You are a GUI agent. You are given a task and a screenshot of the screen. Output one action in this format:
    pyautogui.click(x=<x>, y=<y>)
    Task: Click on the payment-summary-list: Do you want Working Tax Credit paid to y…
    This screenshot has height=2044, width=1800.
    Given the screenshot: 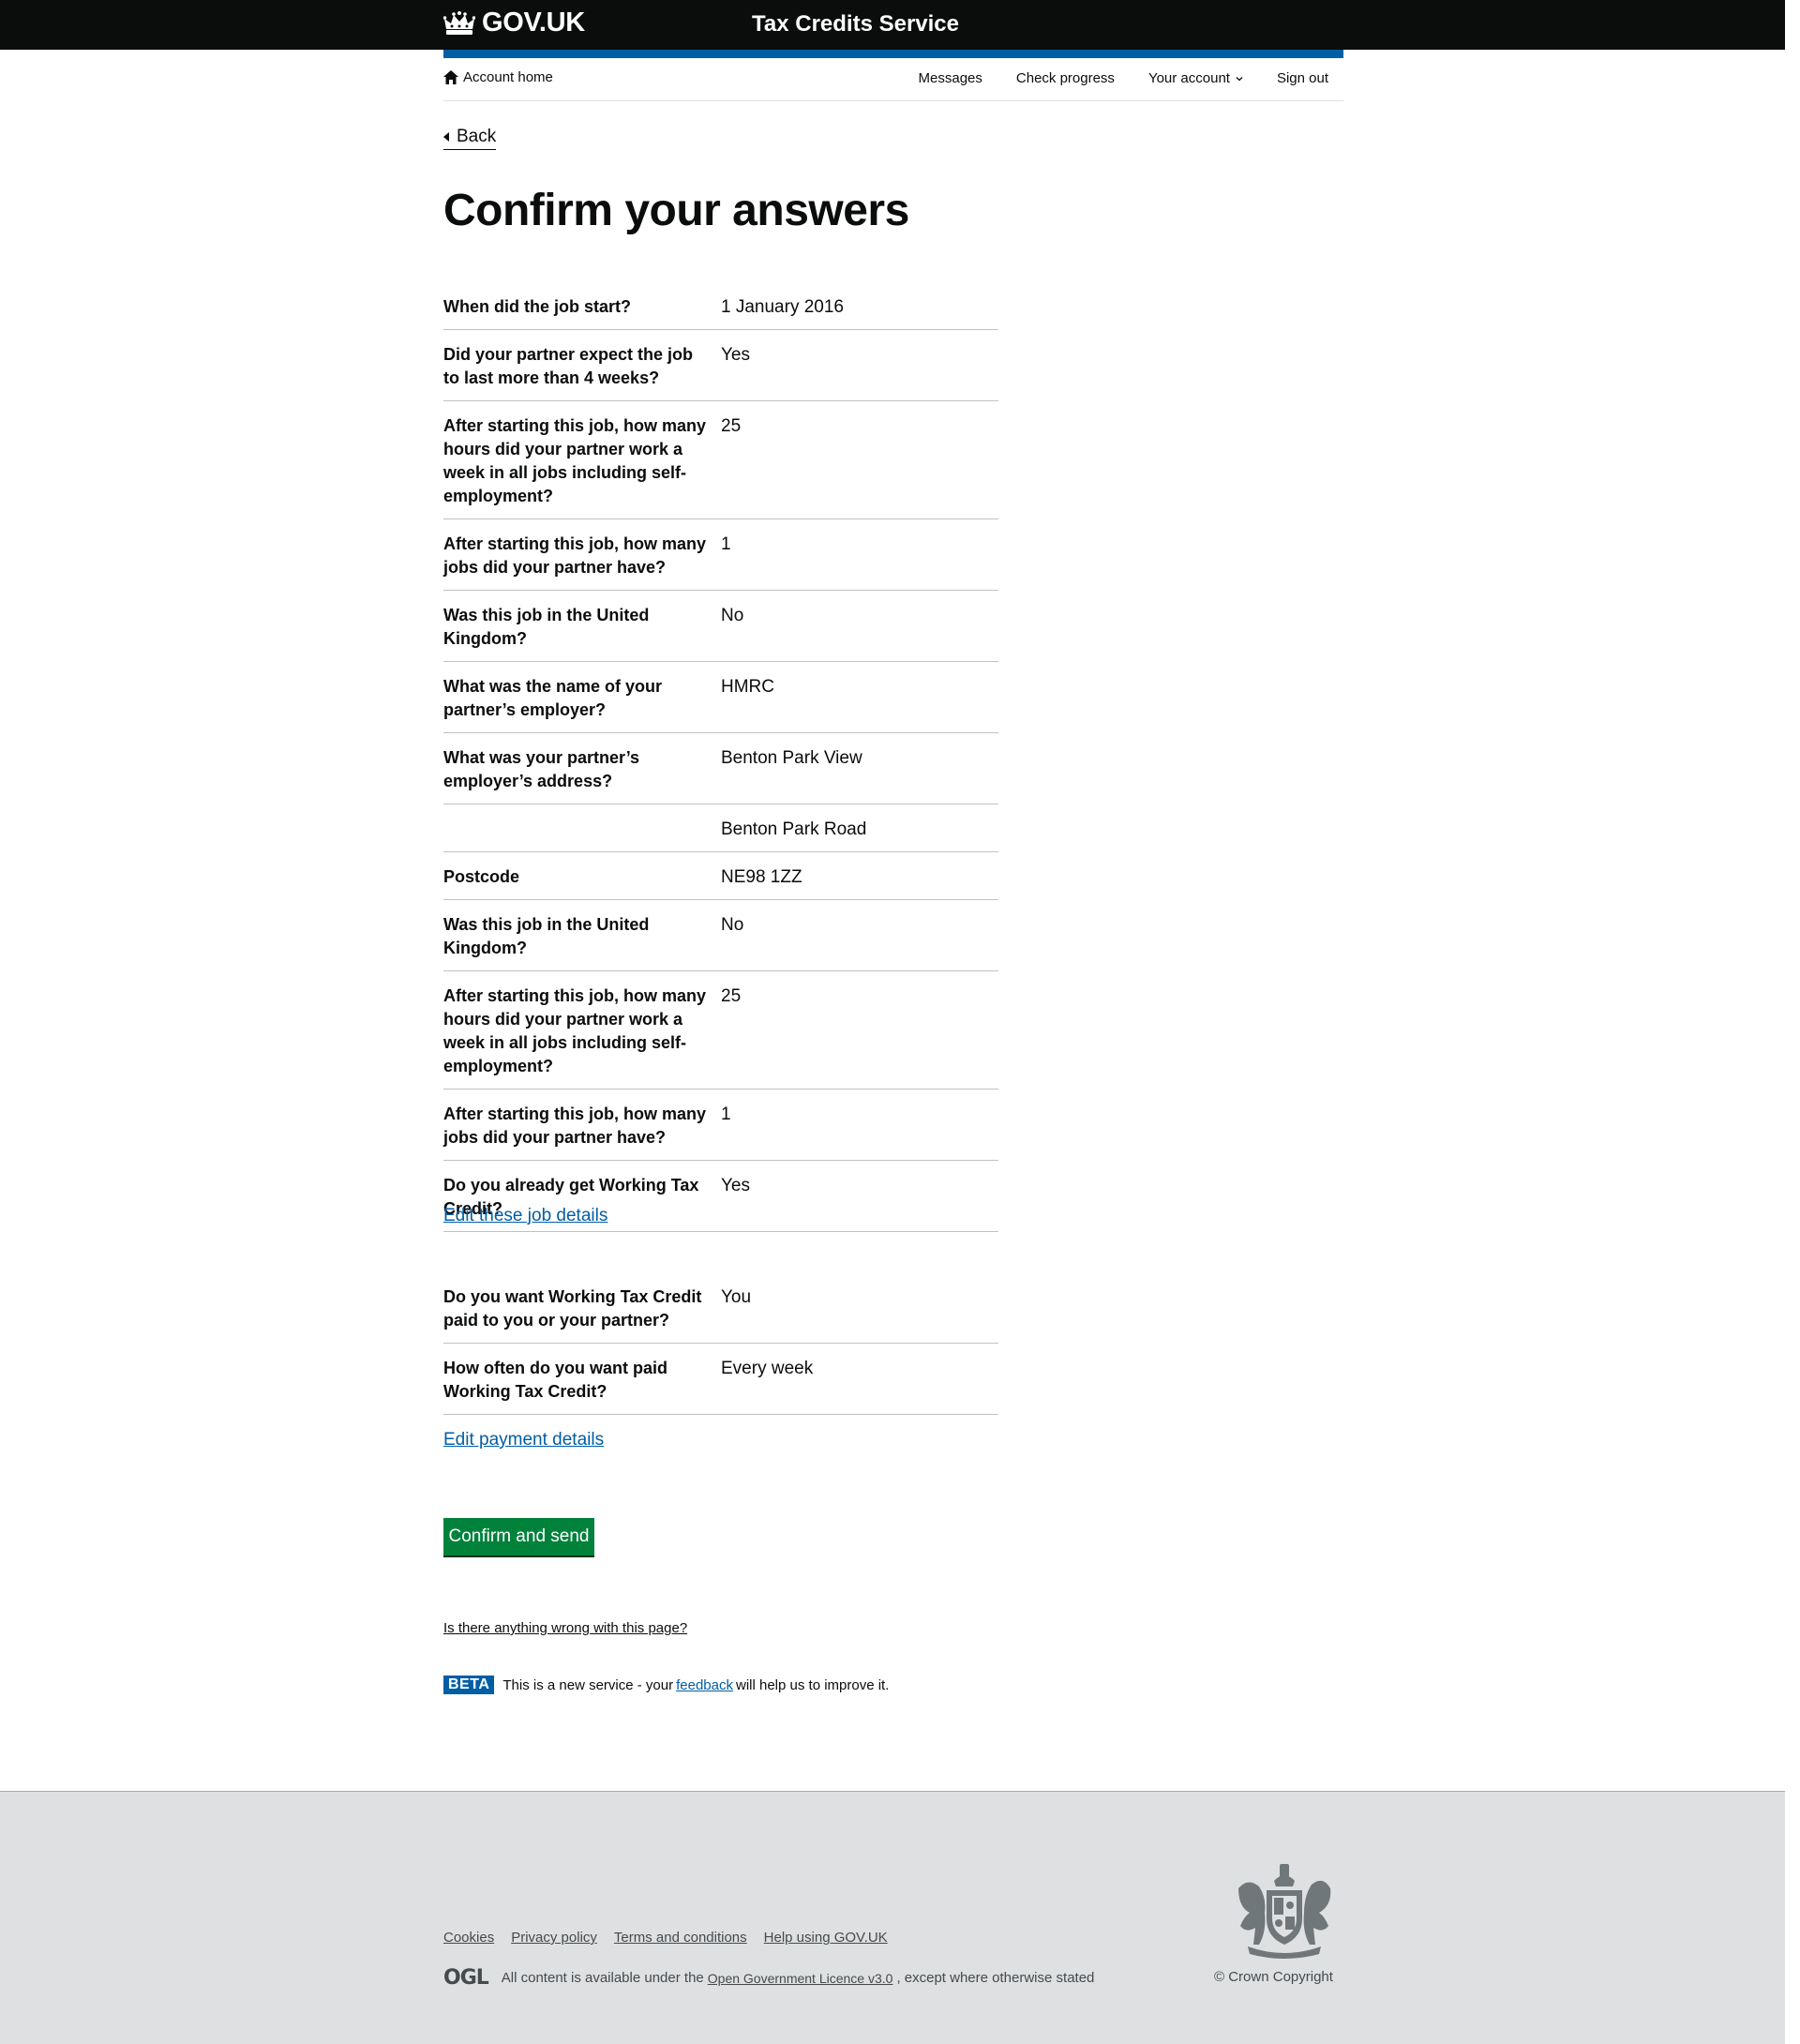 What is the action you would take?
    pyautogui.click(x=720, y=1345)
    